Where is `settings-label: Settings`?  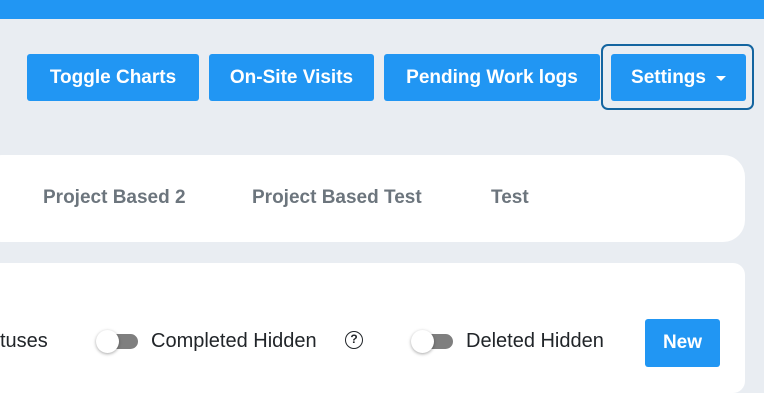 settings-label: Settings is located at coordinates (668, 77).